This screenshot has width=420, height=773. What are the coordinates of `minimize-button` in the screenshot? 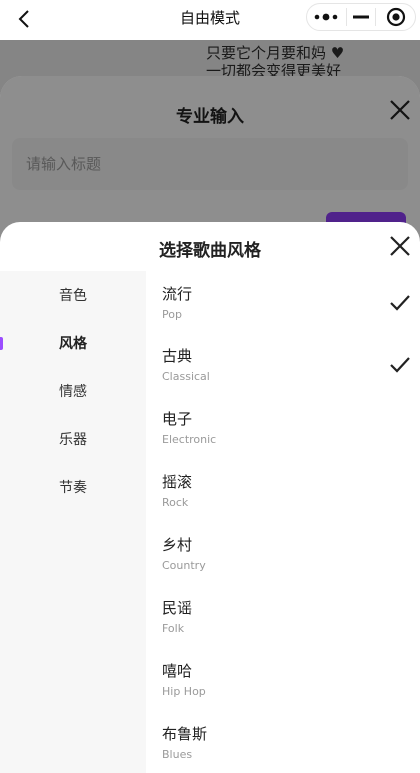 It's located at (361, 17).